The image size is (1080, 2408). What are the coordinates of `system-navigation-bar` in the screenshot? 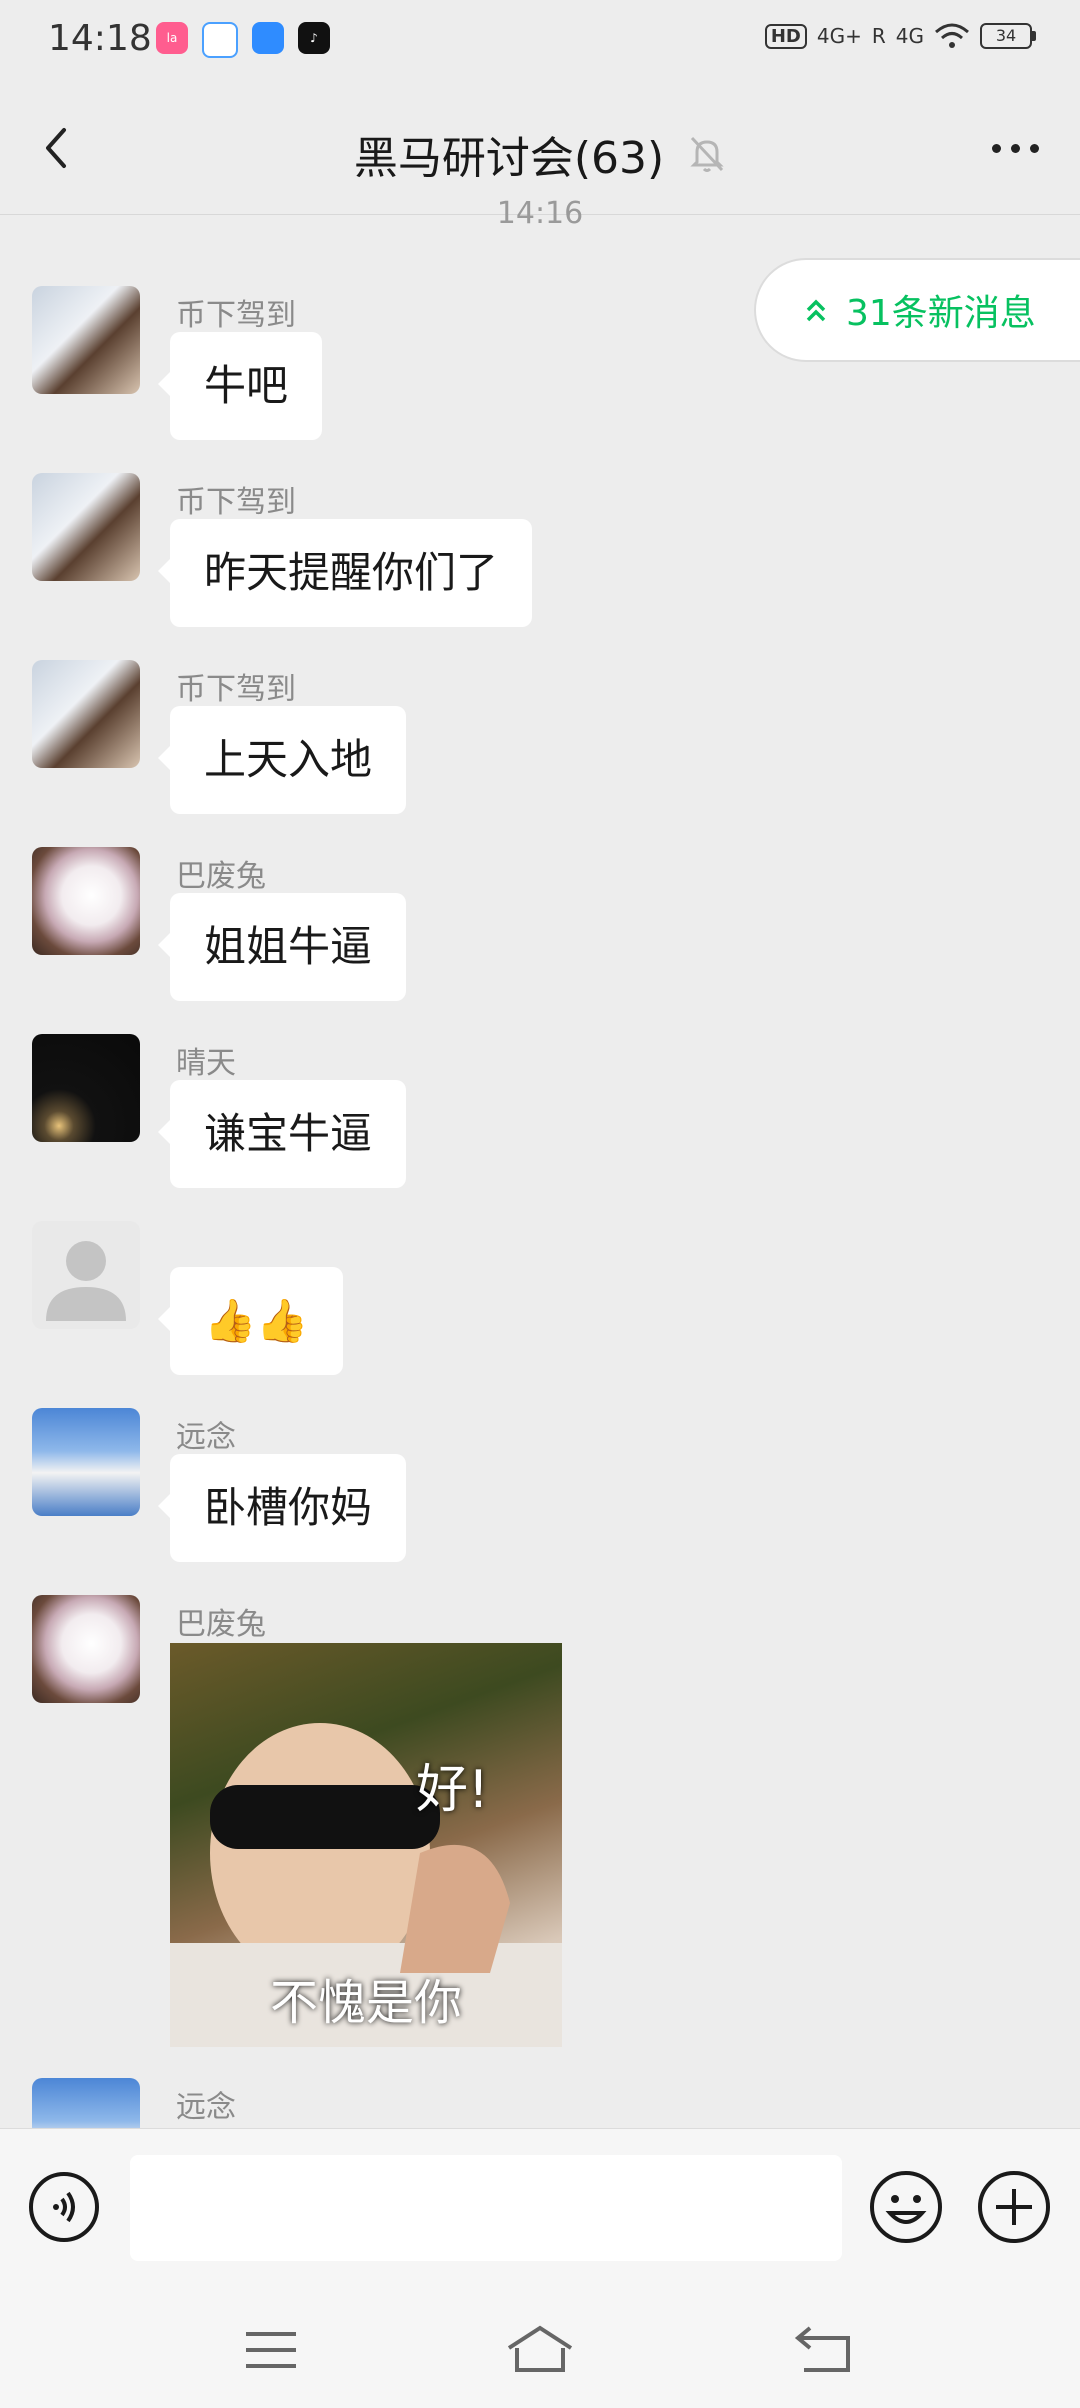 It's located at (540, 2344).